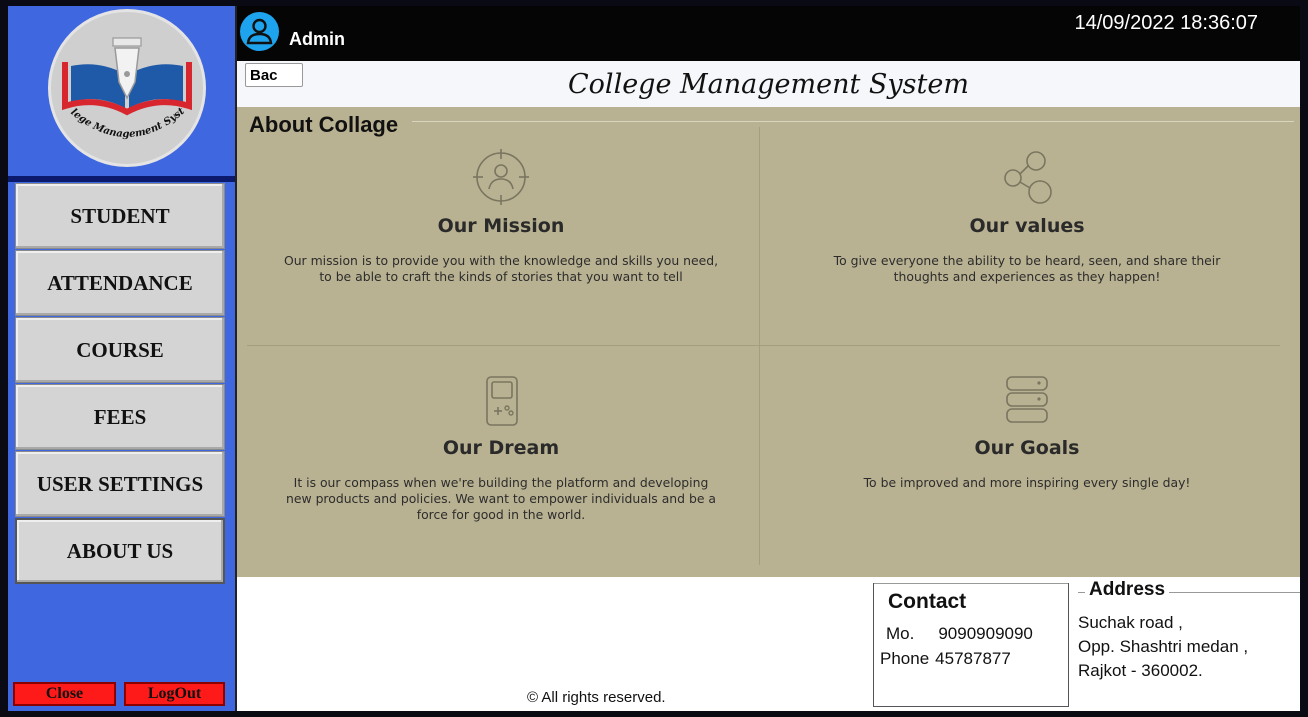  Describe the element at coordinates (120, 551) in the screenshot. I see `nav-about-us-button: ABOUT US` at that location.